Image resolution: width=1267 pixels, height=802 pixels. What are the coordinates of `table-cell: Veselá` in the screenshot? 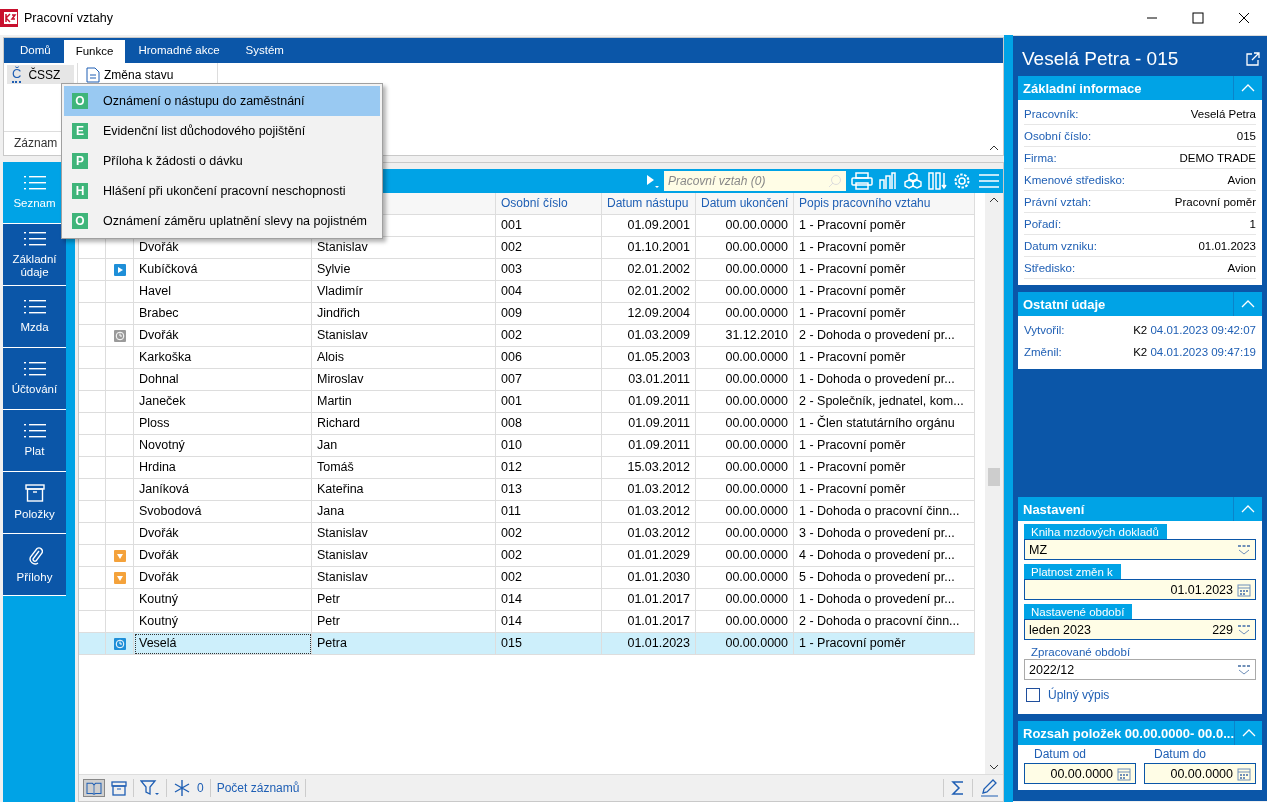 It's located at (223, 644).